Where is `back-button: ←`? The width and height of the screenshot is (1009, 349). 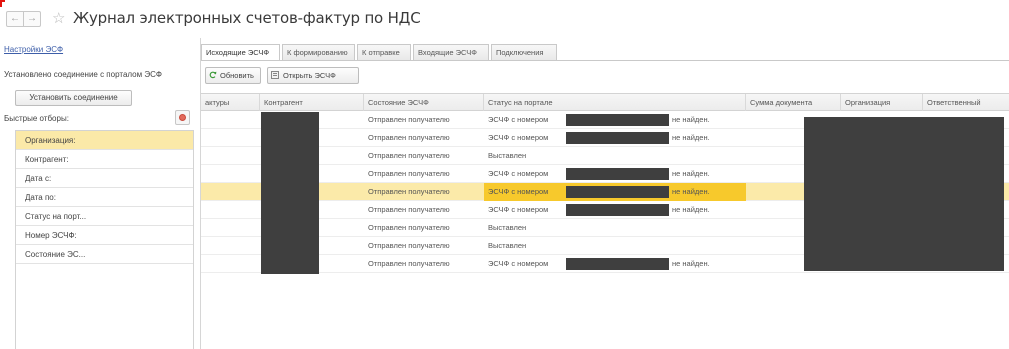
back-button: ← is located at coordinates (15, 19).